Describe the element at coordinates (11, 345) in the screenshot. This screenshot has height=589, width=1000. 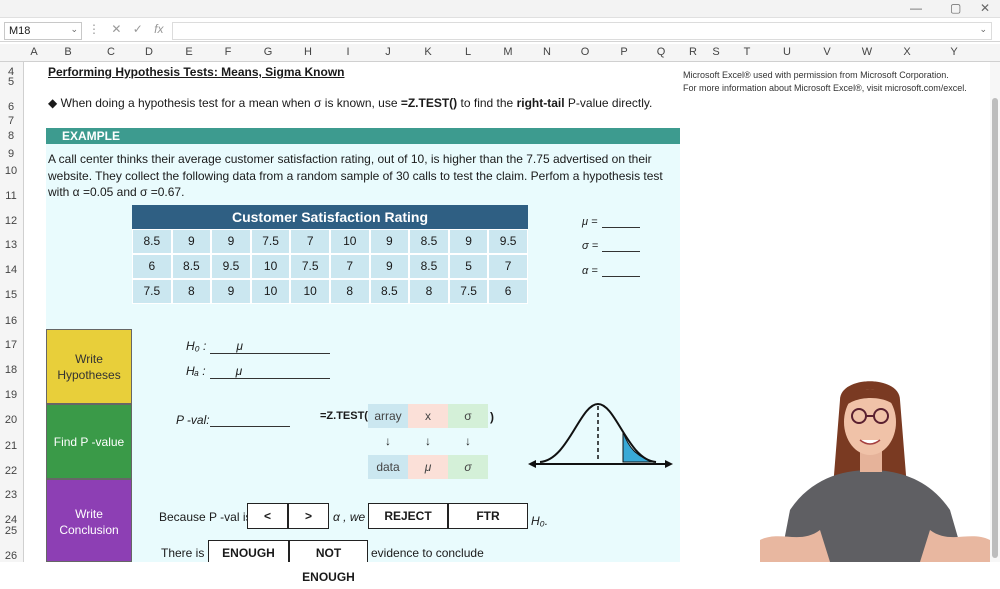
I see `row-header: 17` at that location.